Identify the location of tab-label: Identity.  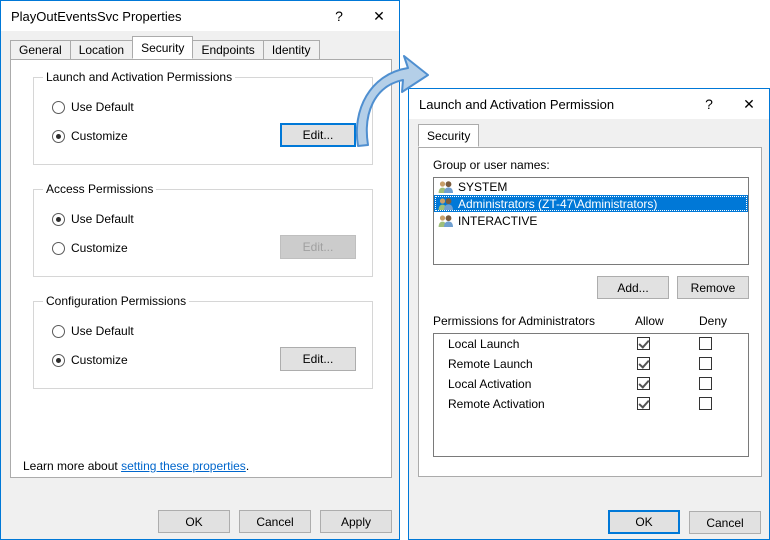
(291, 50).